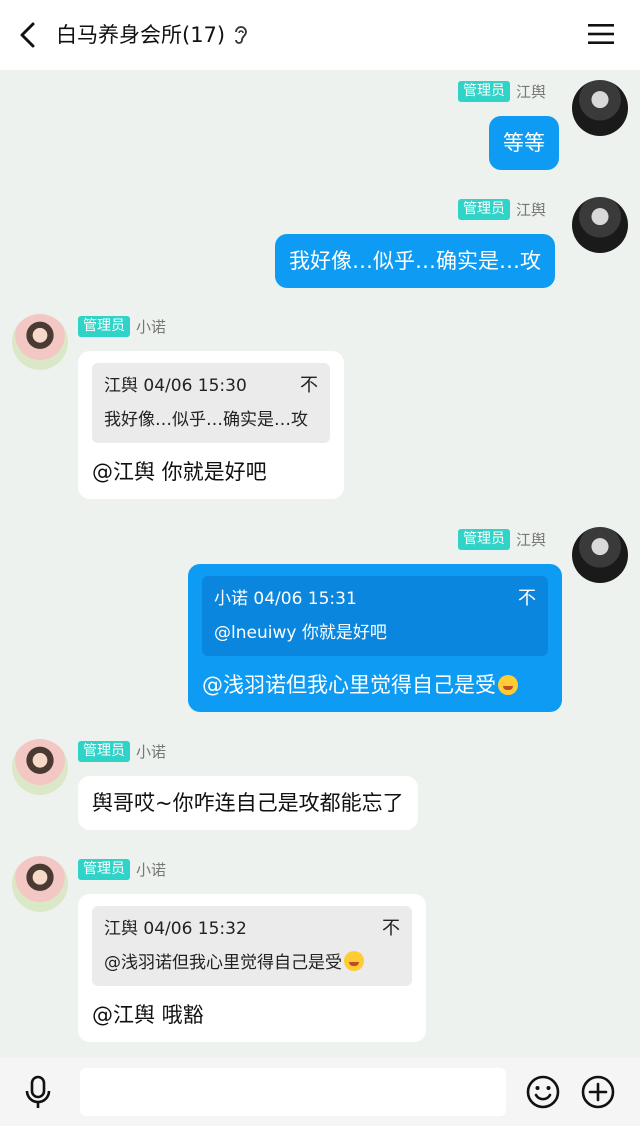  What do you see at coordinates (140, 35) in the screenshot?
I see `chat-title: 白马养身会所(17)` at bounding box center [140, 35].